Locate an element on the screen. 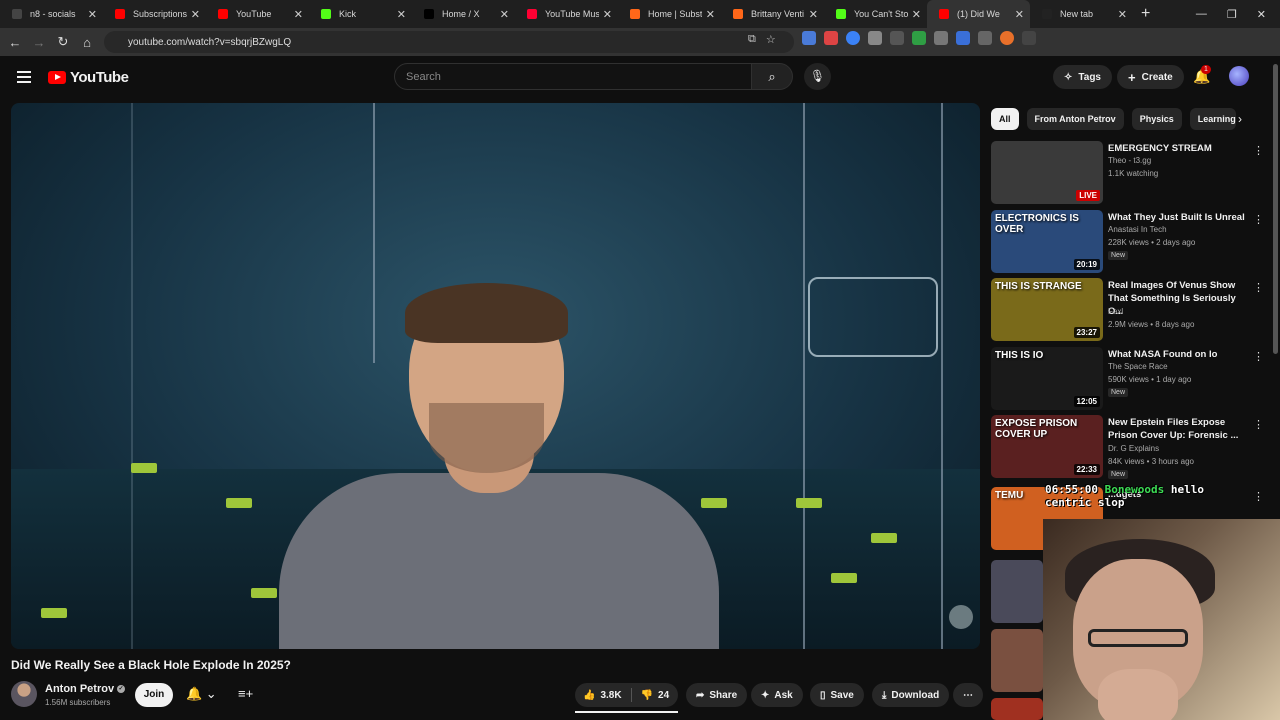  recommendation-thumbnail: THIS IS STRANGE 23:27 is located at coordinates (1047, 309).